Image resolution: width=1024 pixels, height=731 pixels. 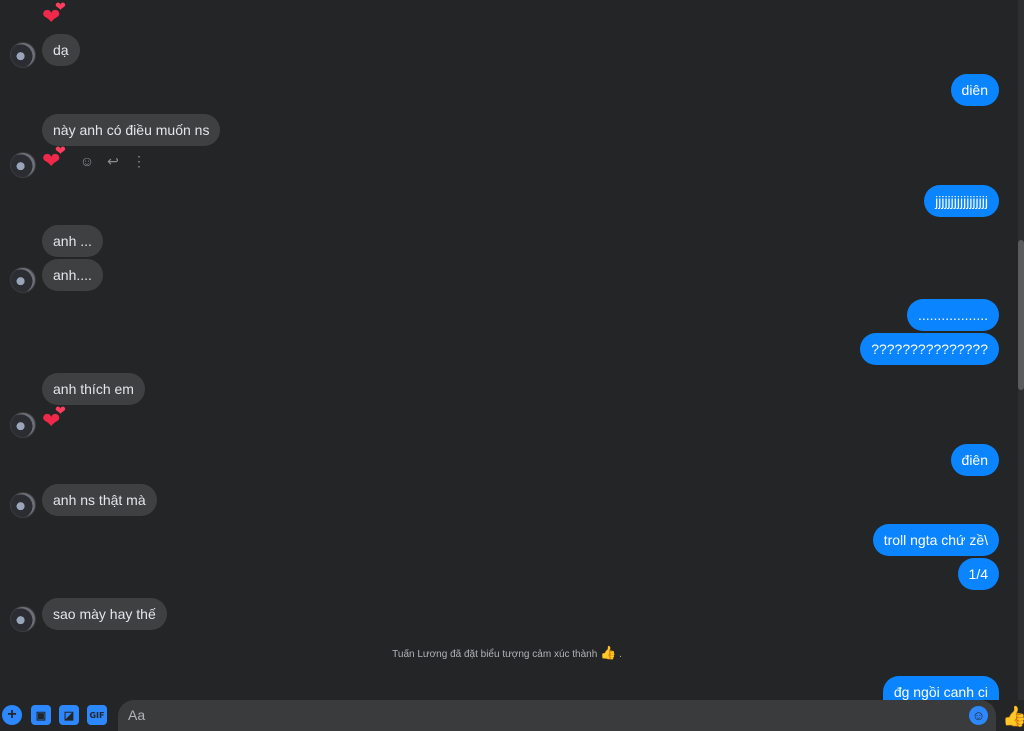 I want to click on incoming-message: anh ns thật mà, so click(x=99, y=500).